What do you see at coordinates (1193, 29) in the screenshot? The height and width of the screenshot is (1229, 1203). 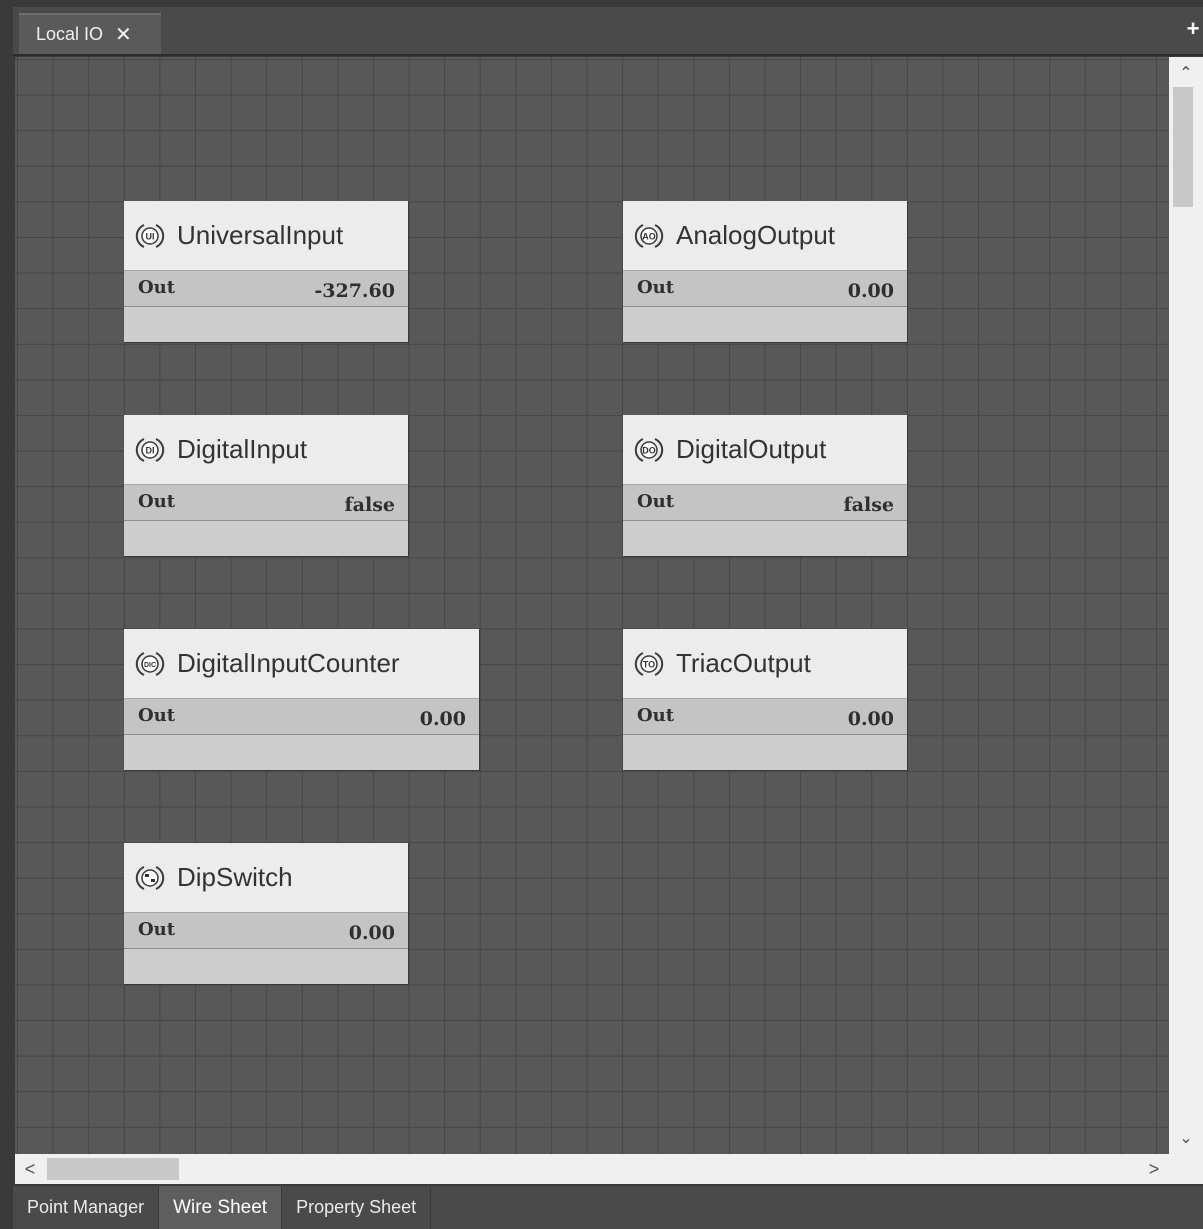 I see `plus-icon: +` at bounding box center [1193, 29].